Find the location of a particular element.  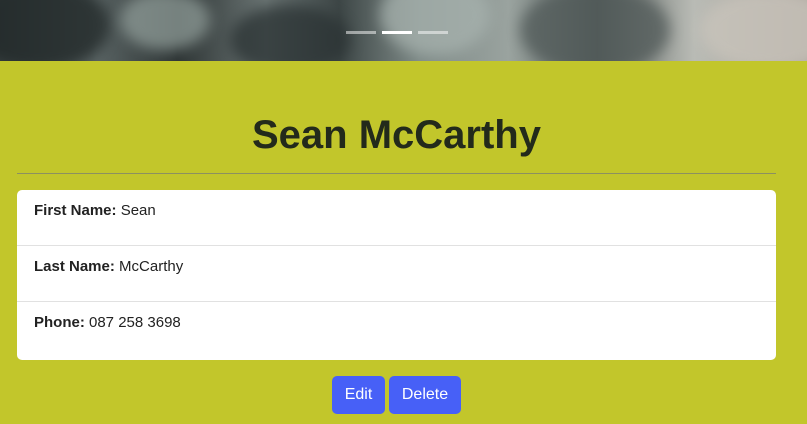

phone-row: Phone: 087 258 3698 is located at coordinates (396, 331).